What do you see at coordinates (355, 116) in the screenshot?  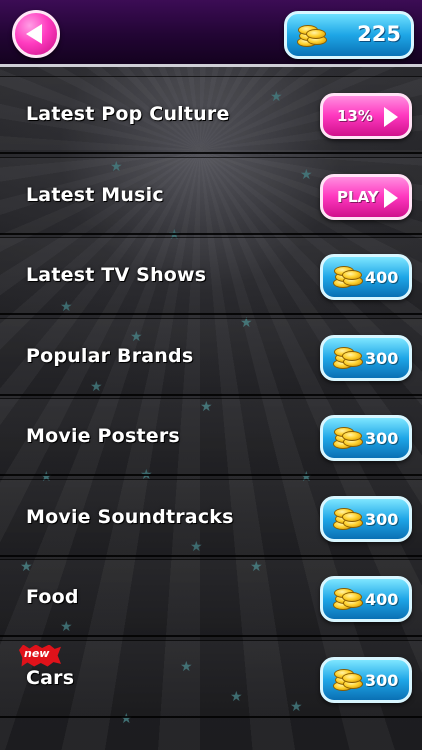 I see `progress-label: 13%` at bounding box center [355, 116].